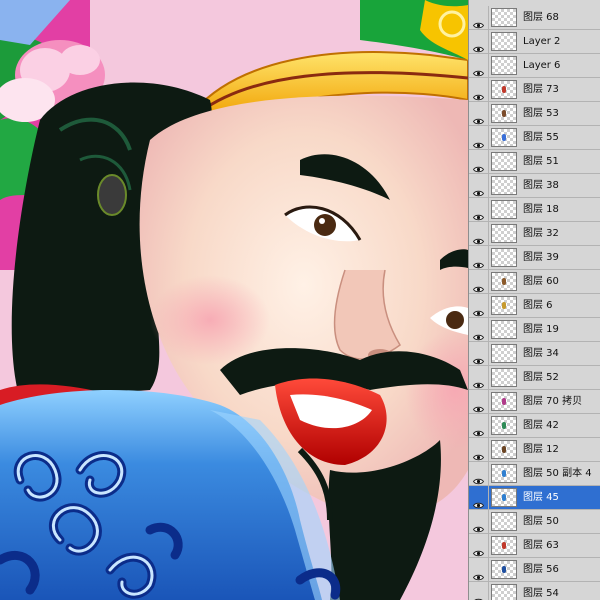  What do you see at coordinates (541, 377) in the screenshot?
I see `layer-name: 图层 52` at bounding box center [541, 377].